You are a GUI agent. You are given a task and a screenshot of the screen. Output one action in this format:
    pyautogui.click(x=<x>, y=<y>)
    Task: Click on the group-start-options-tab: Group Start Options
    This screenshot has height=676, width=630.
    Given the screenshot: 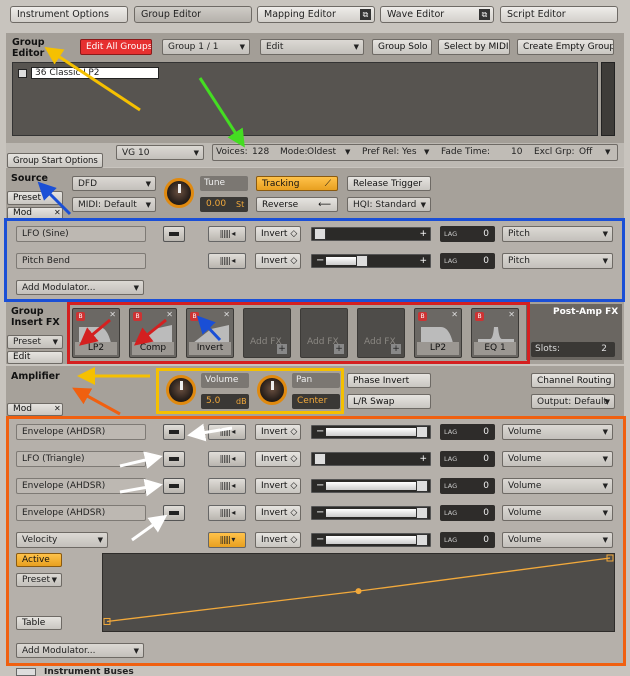 What is the action you would take?
    pyautogui.click(x=55, y=160)
    